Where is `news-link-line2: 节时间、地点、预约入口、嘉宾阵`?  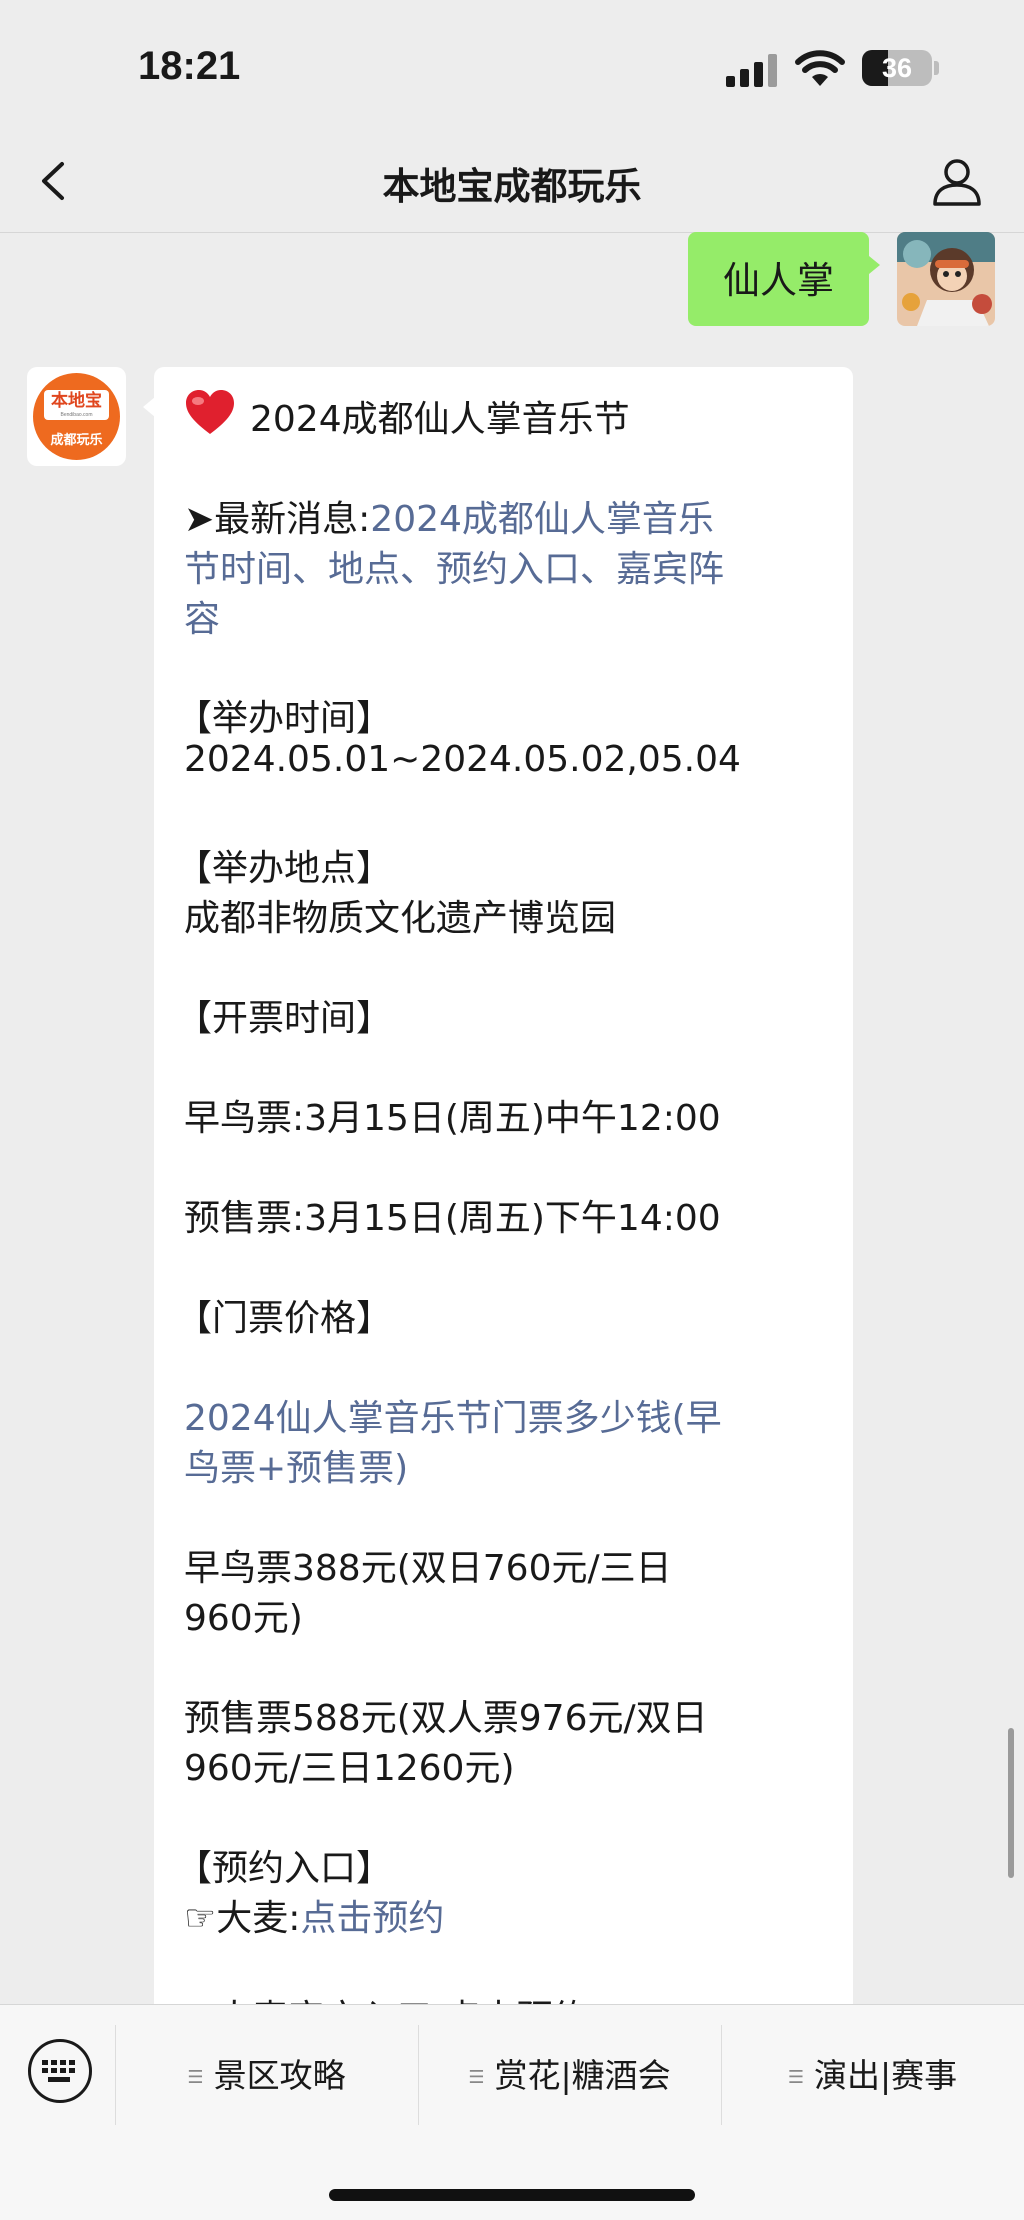 news-link-line2: 节时间、地点、预约入口、嘉宾阵 is located at coordinates (454, 566).